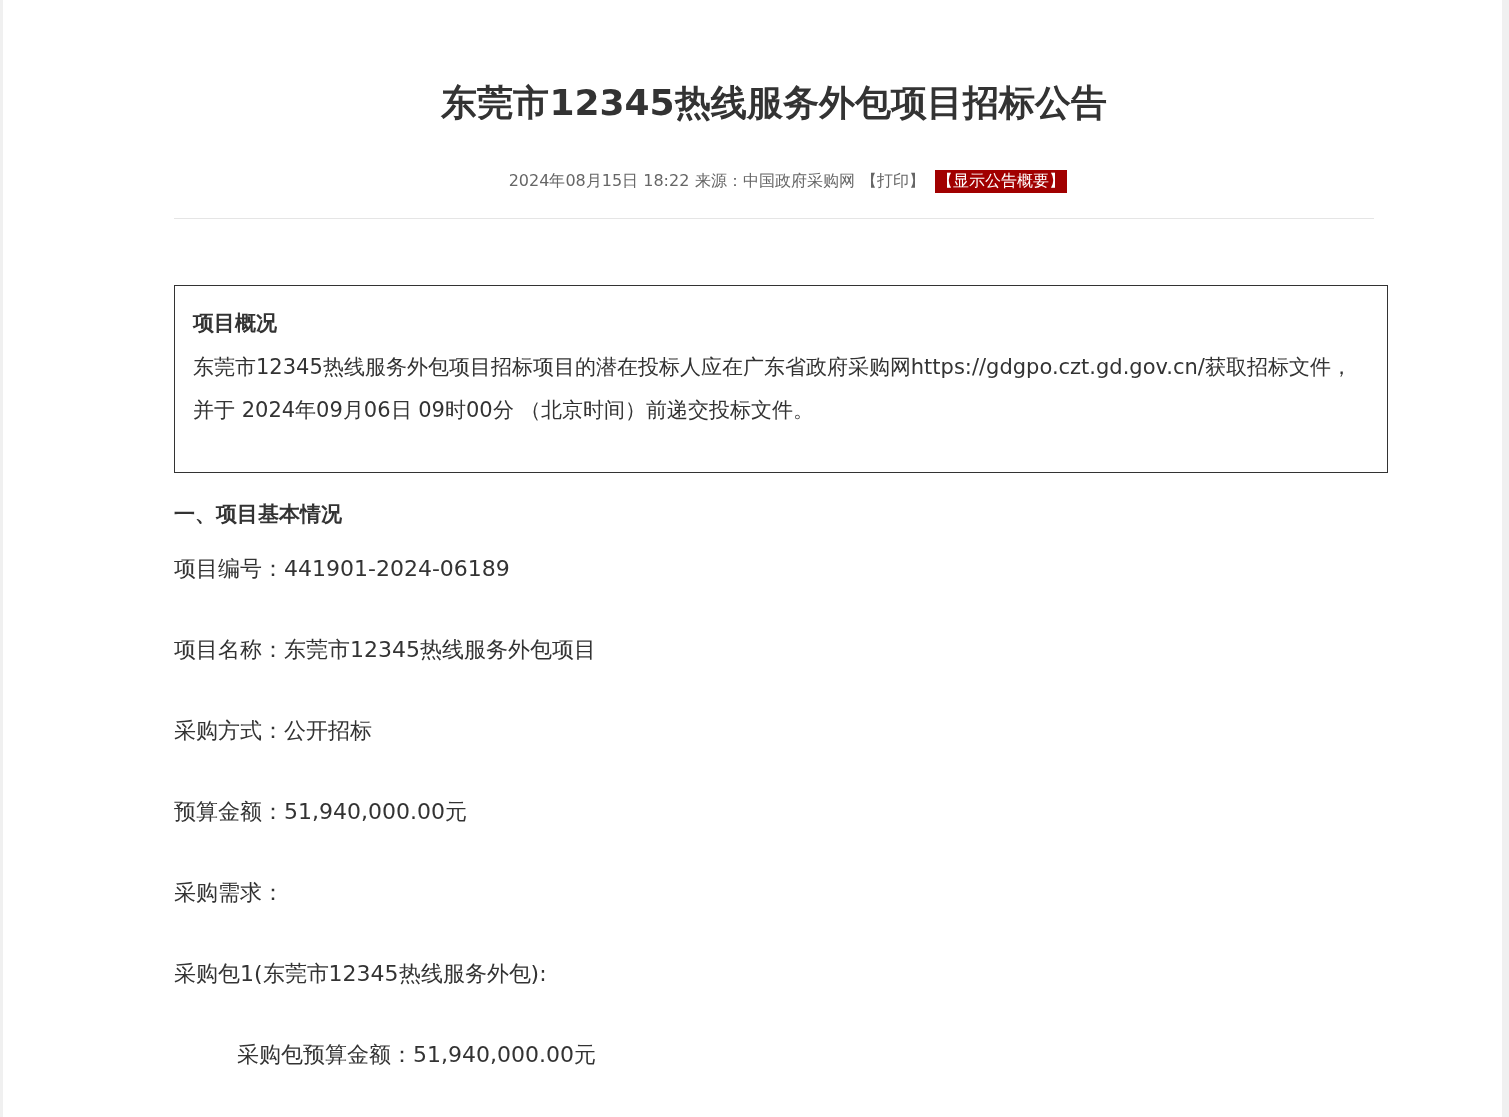 The height and width of the screenshot is (1117, 1509). What do you see at coordinates (273, 731) in the screenshot?
I see `info-line: 采购方式：公开招标` at bounding box center [273, 731].